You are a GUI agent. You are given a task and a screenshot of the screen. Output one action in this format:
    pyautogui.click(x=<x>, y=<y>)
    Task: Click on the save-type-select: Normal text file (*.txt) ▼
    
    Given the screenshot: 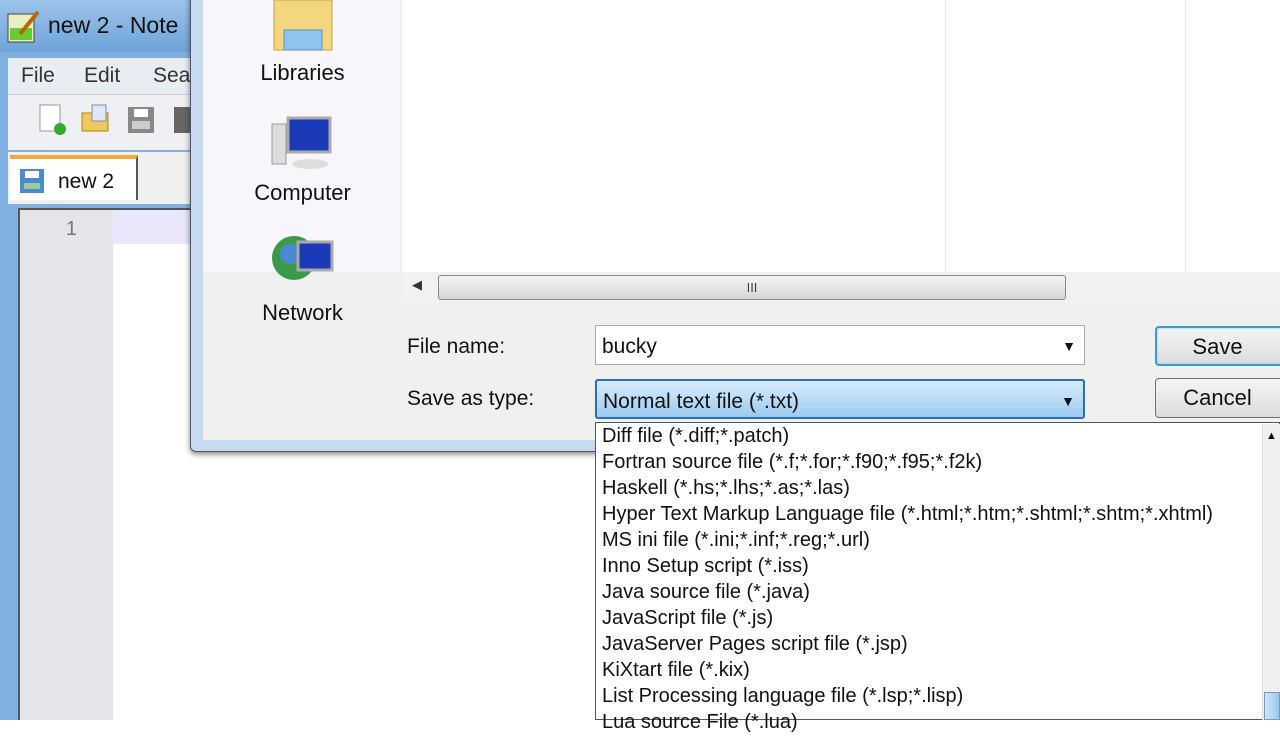 What is the action you would take?
    pyautogui.click(x=840, y=399)
    